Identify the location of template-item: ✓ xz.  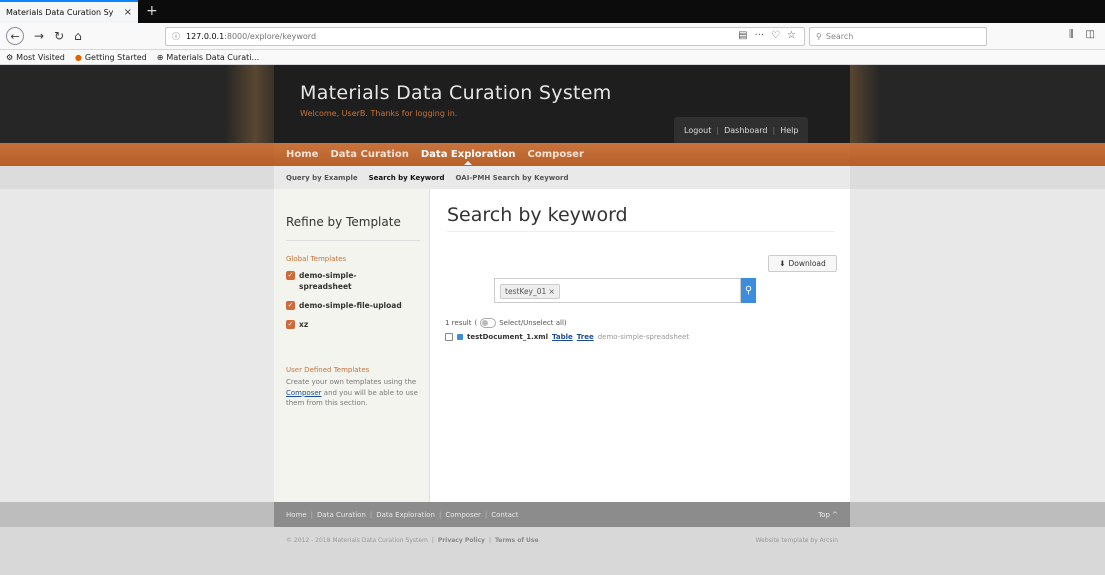
(356, 324).